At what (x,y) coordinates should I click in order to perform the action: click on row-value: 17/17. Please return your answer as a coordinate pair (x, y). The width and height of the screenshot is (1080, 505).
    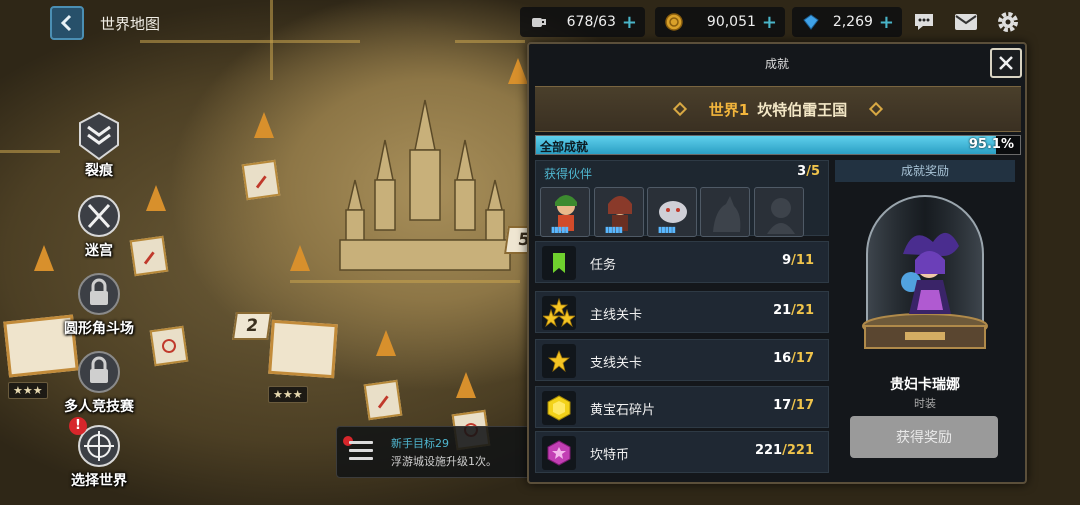
    Looking at the image, I should click on (793, 405).